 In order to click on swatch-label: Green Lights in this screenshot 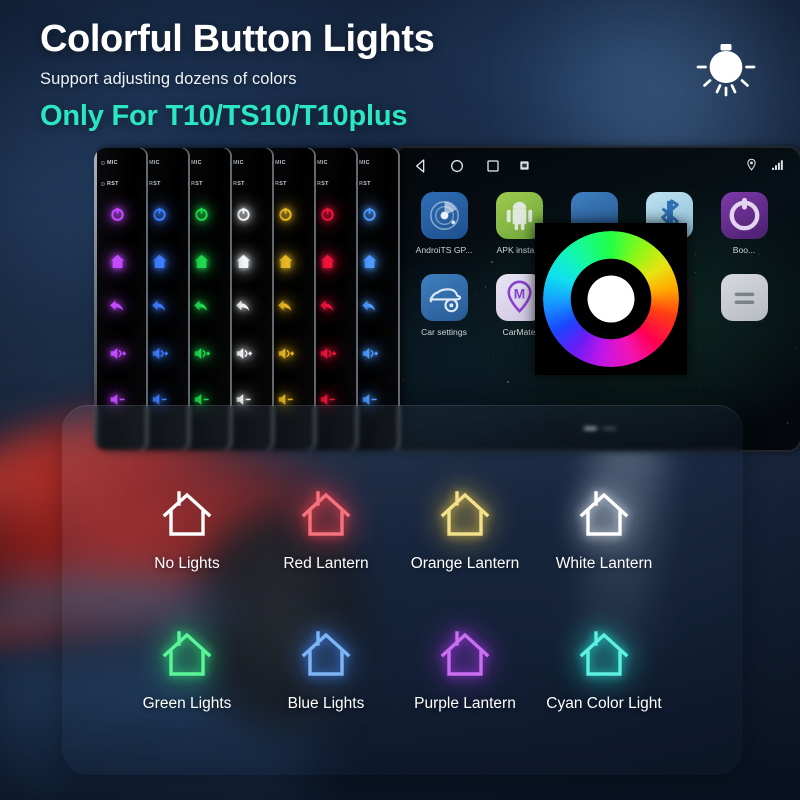, I will do `click(187, 703)`.